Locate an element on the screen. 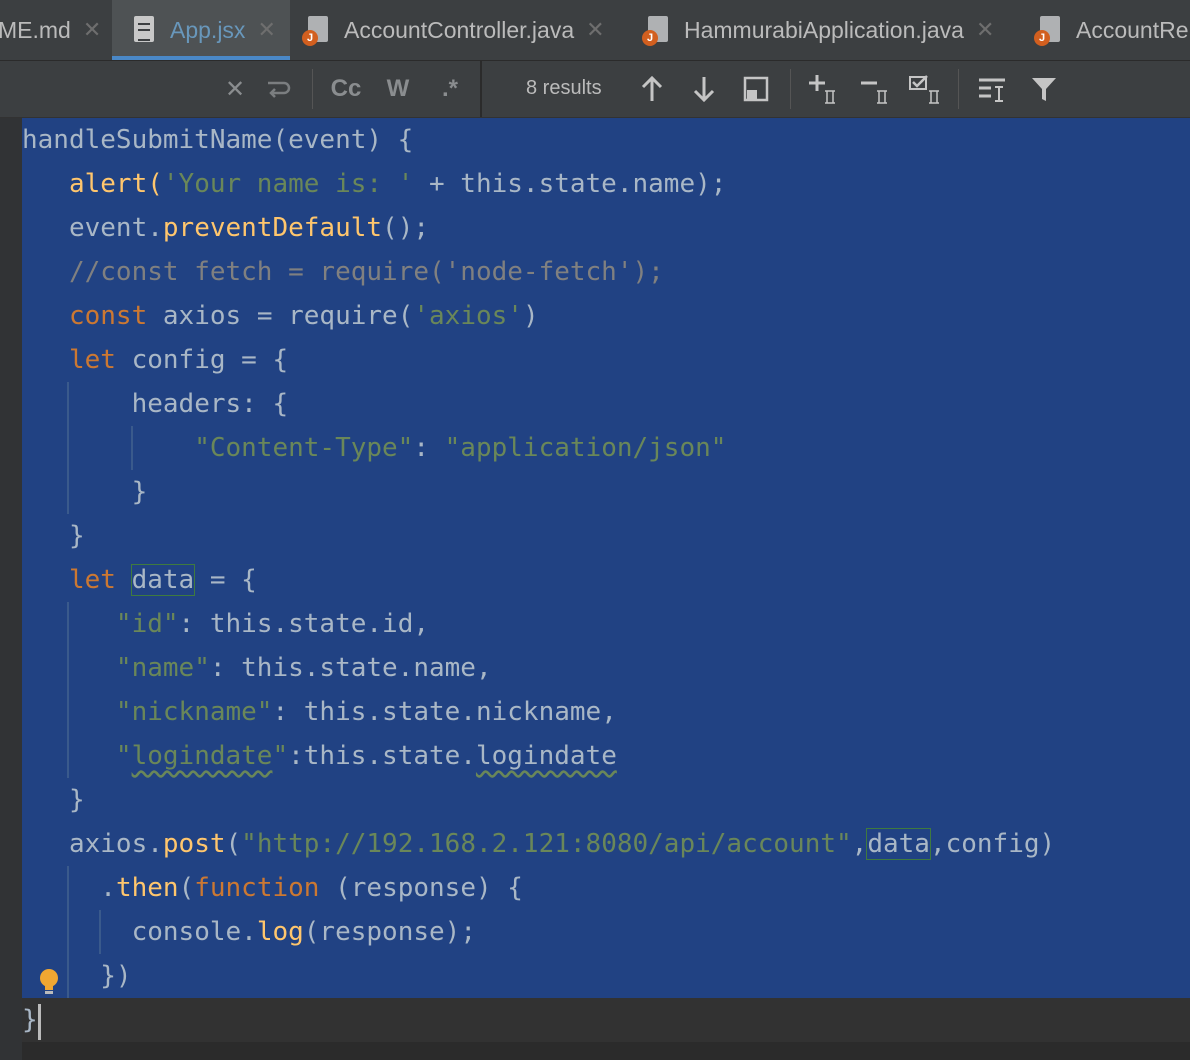  lightbulb-icon is located at coordinates (49, 983).